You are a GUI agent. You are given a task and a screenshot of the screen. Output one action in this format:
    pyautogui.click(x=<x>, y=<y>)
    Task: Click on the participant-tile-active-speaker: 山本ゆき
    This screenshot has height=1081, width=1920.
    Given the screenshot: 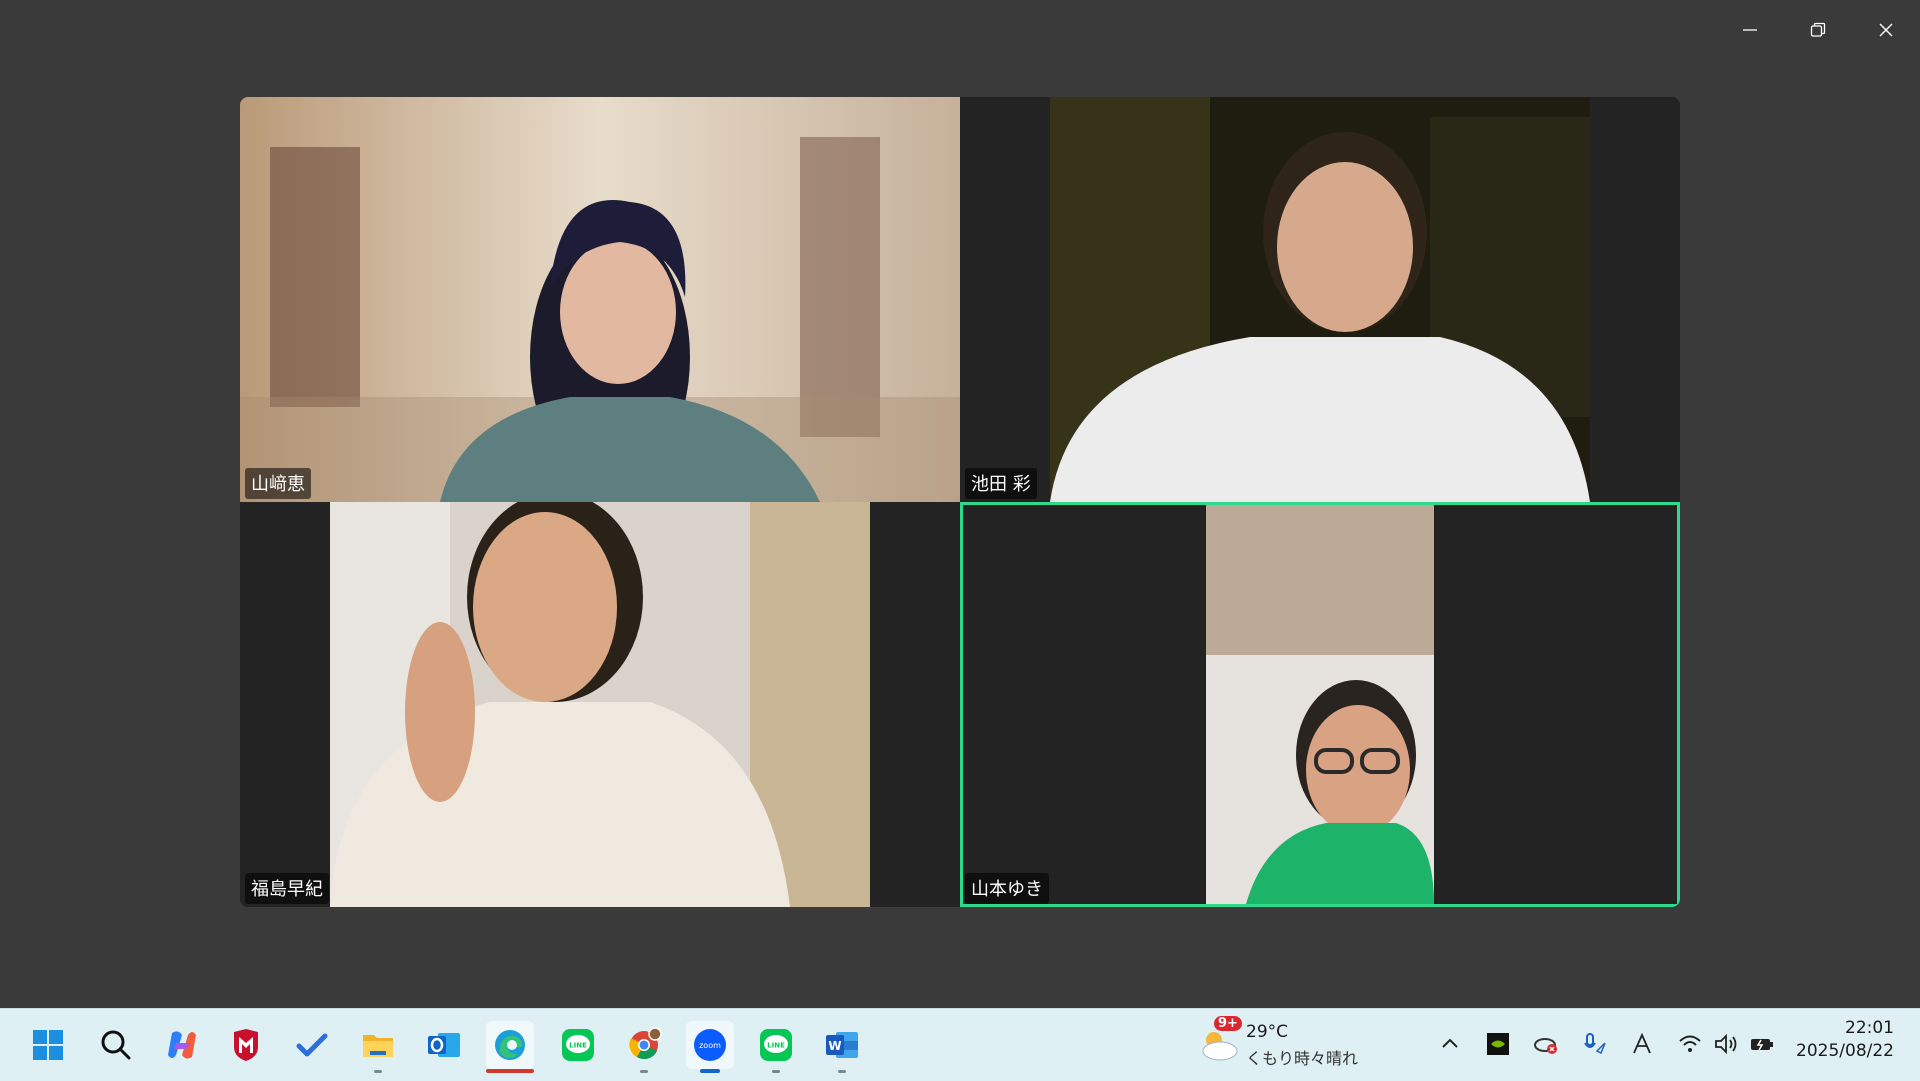 What is the action you would take?
    pyautogui.click(x=1320, y=704)
    